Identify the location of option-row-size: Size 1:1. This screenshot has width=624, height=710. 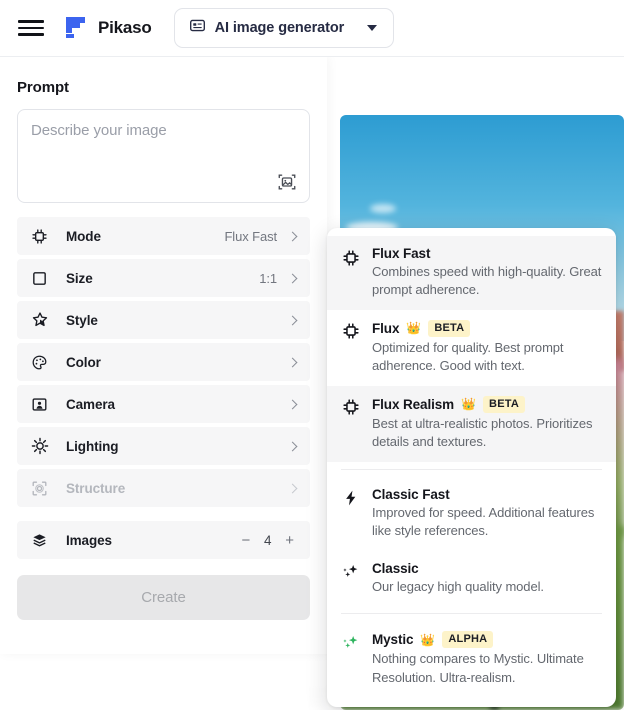
(163, 278).